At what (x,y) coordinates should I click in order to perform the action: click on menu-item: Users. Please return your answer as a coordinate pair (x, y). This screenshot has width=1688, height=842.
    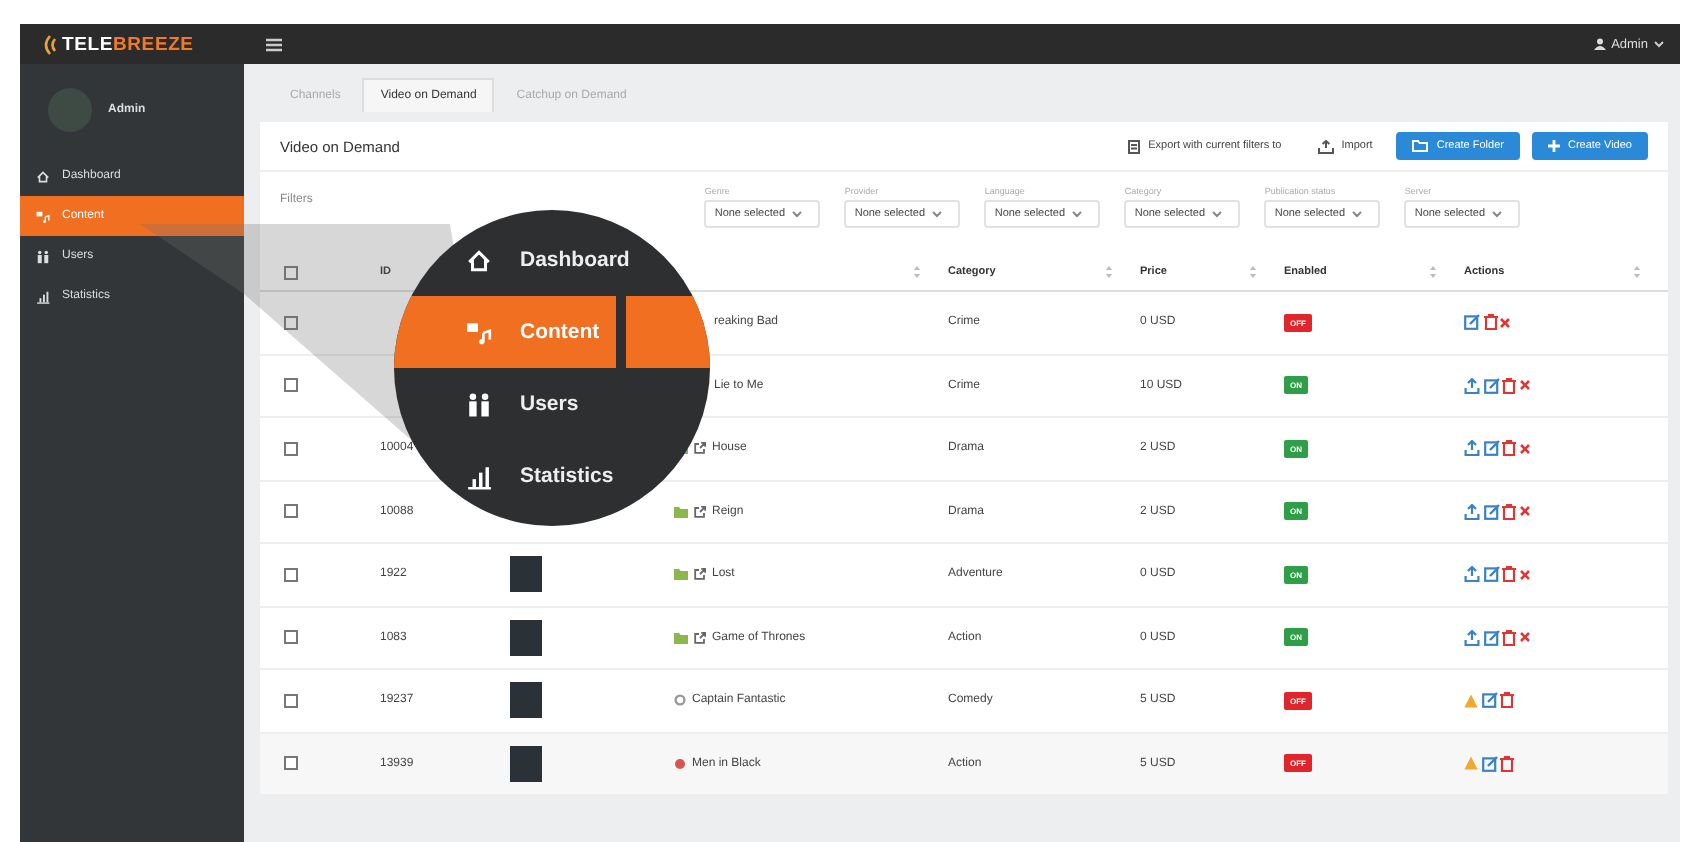
    Looking at the image, I should click on (530, 404).